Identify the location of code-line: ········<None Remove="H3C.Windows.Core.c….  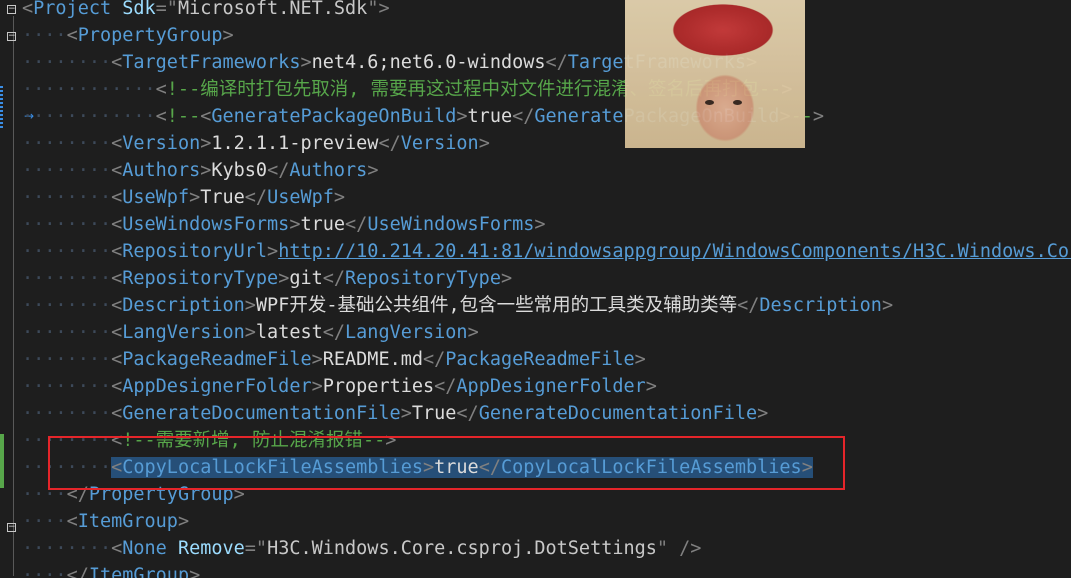
(361, 548).